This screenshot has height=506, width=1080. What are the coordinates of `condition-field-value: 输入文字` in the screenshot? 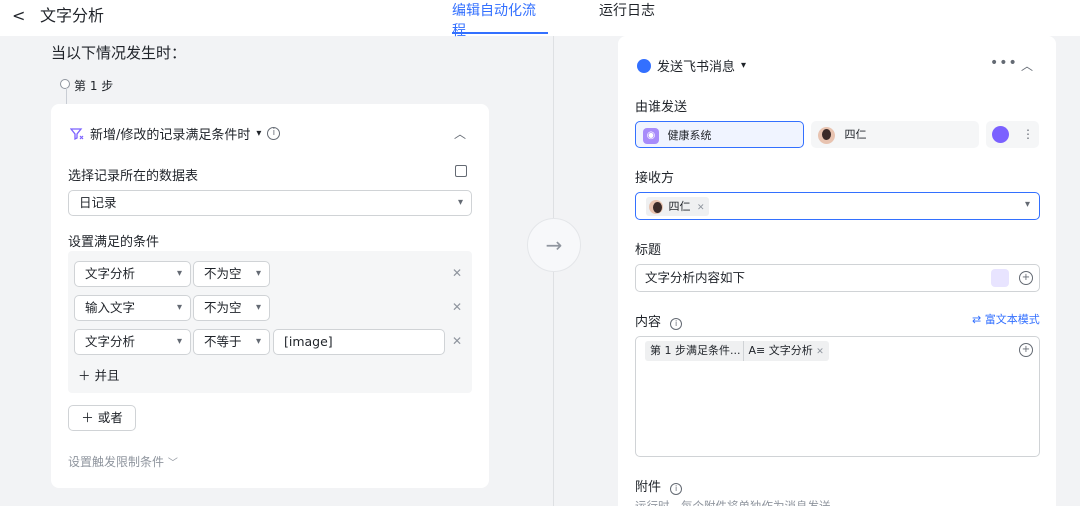 It's located at (110, 307).